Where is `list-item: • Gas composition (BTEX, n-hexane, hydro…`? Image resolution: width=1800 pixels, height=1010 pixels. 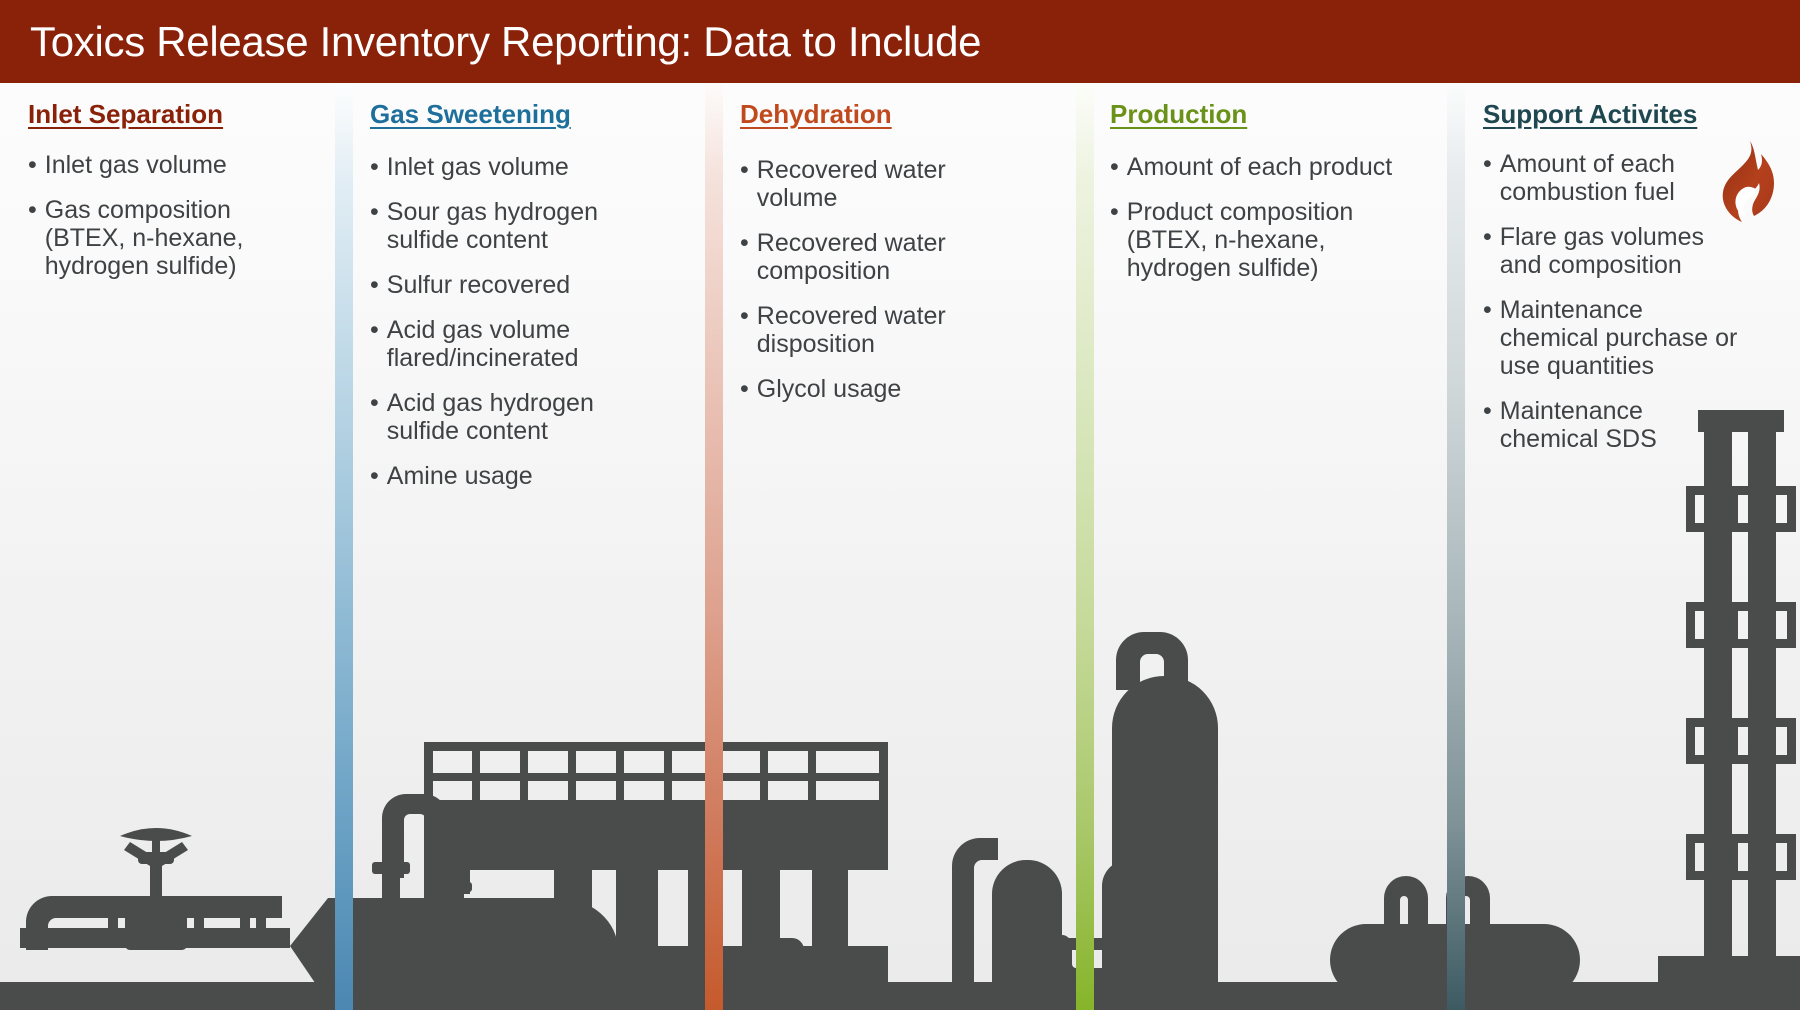 list-item: • Gas composition (BTEX, n-hexane, hydro… is located at coordinates (173, 238).